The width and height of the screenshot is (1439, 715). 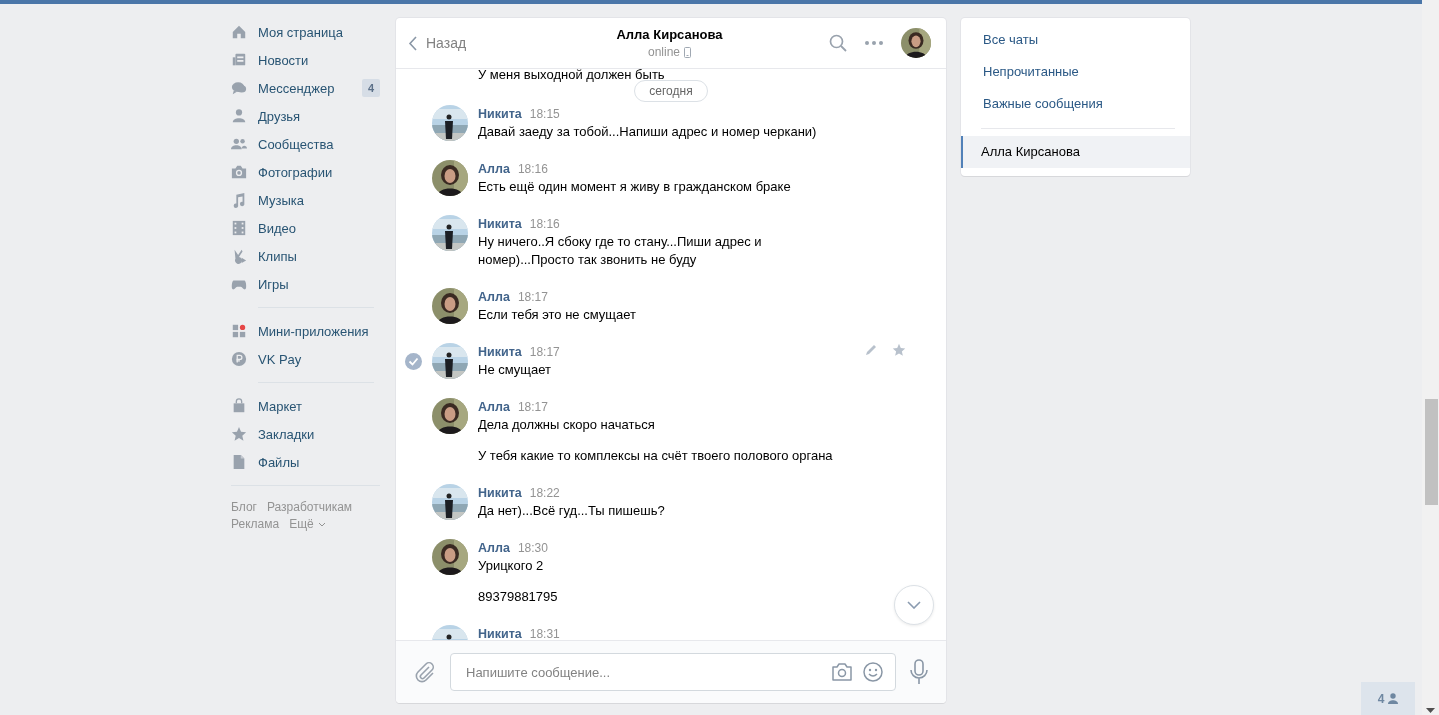 I want to click on message-text: Дела должны скоро начаться, so click(x=566, y=425).